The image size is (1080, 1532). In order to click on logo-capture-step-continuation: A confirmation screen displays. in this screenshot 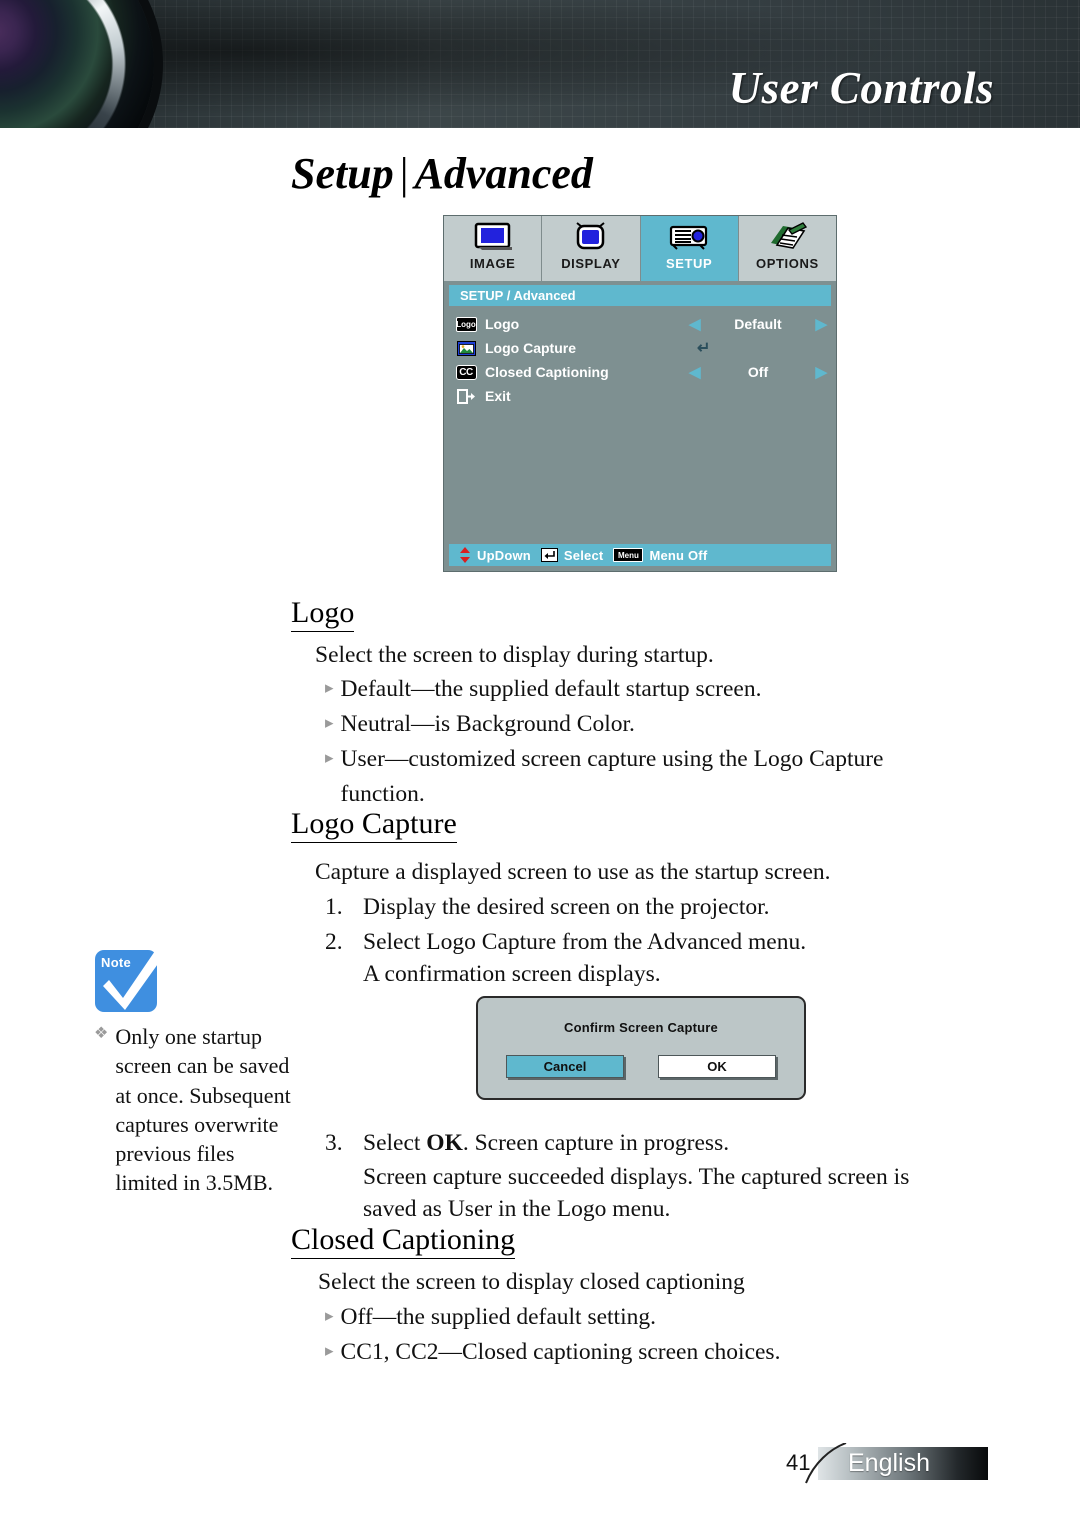, I will do `click(655, 974)`.